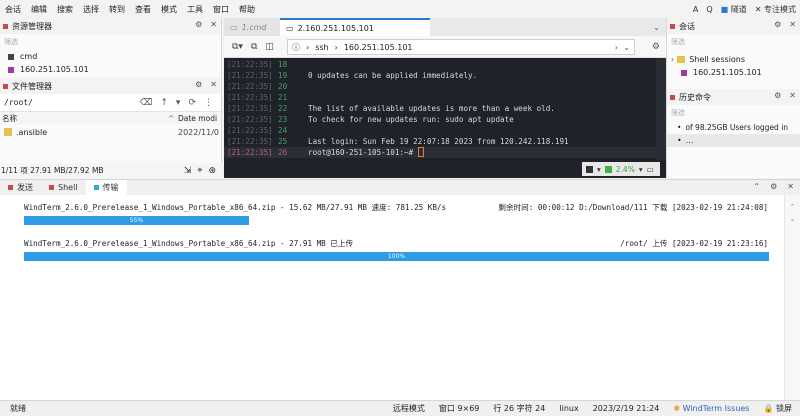  Describe the element at coordinates (68, 187) in the screenshot. I see `tab-label: Shell` at that location.